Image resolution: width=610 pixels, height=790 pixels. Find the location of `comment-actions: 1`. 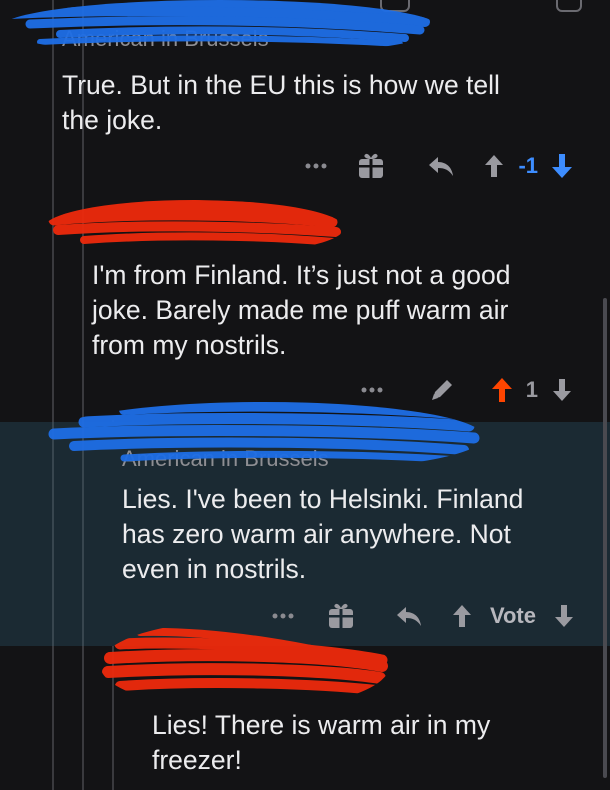

comment-actions: 1 is located at coordinates (430, 390).